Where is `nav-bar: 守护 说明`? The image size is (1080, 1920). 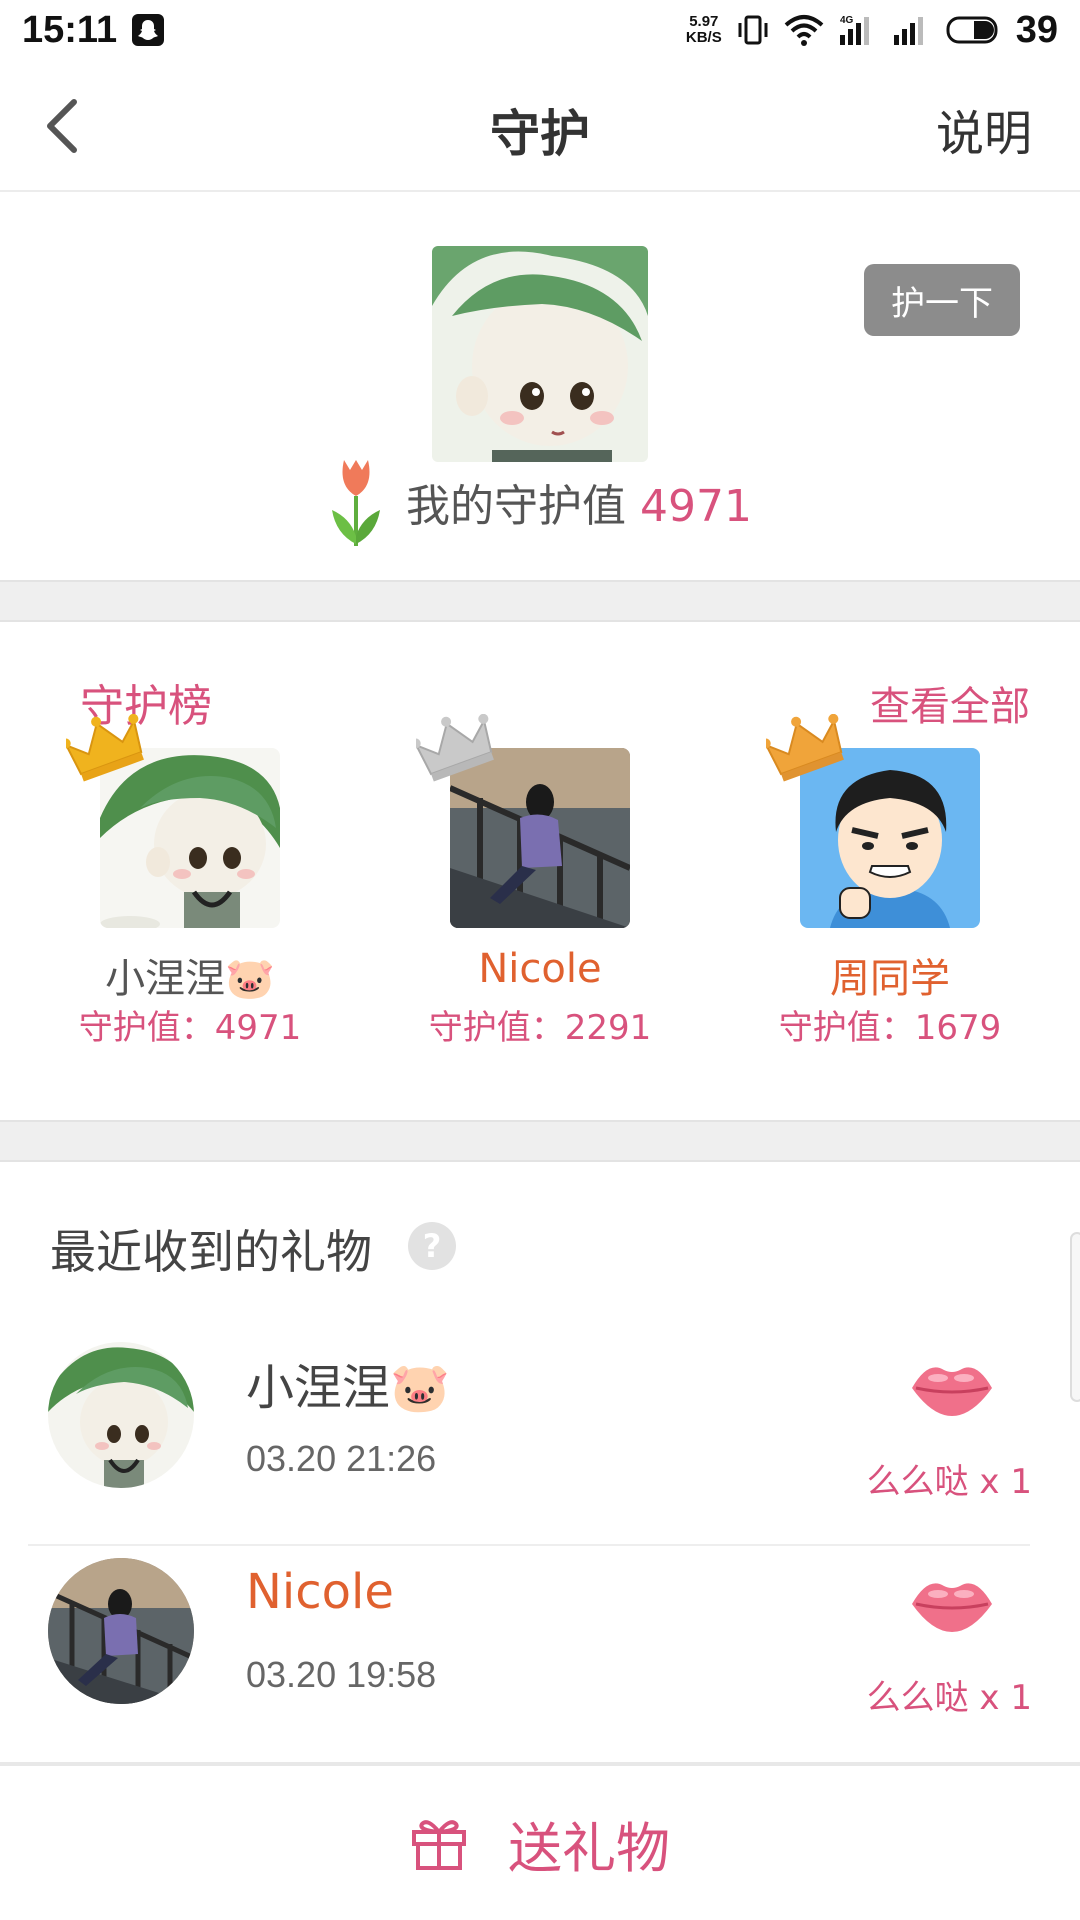 nav-bar: 守护 说明 is located at coordinates (540, 126).